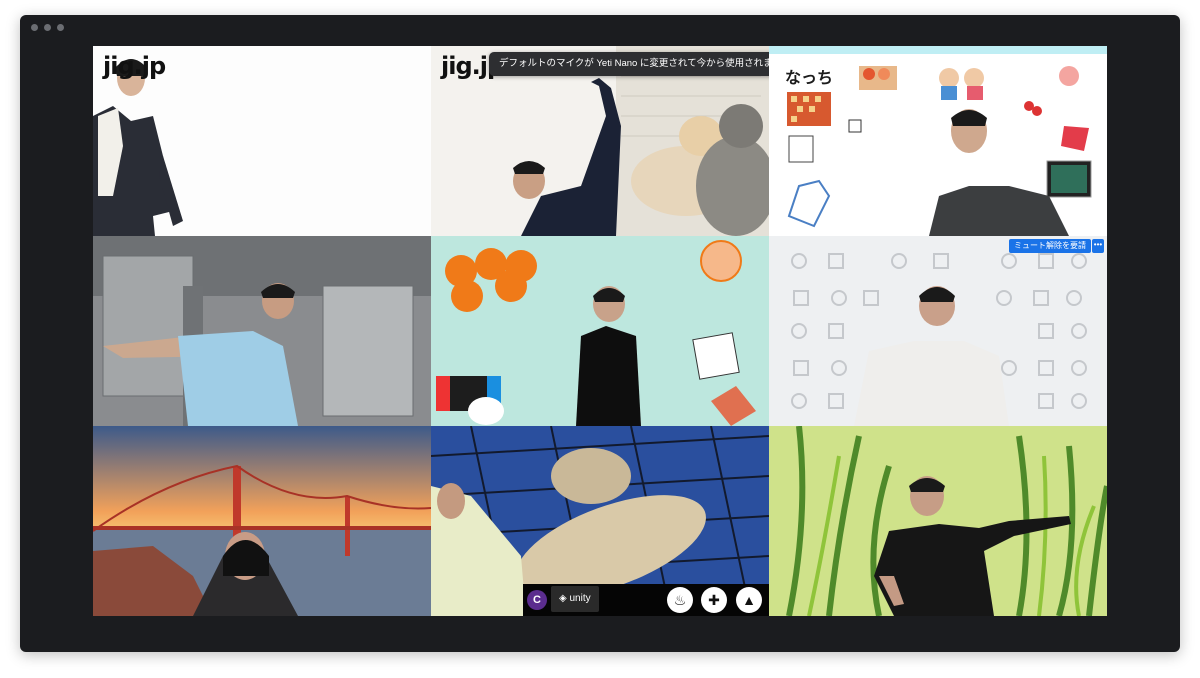 This screenshot has width=1200, height=678. I want to click on participant-tile-1: jig.jp, so click(262, 141).